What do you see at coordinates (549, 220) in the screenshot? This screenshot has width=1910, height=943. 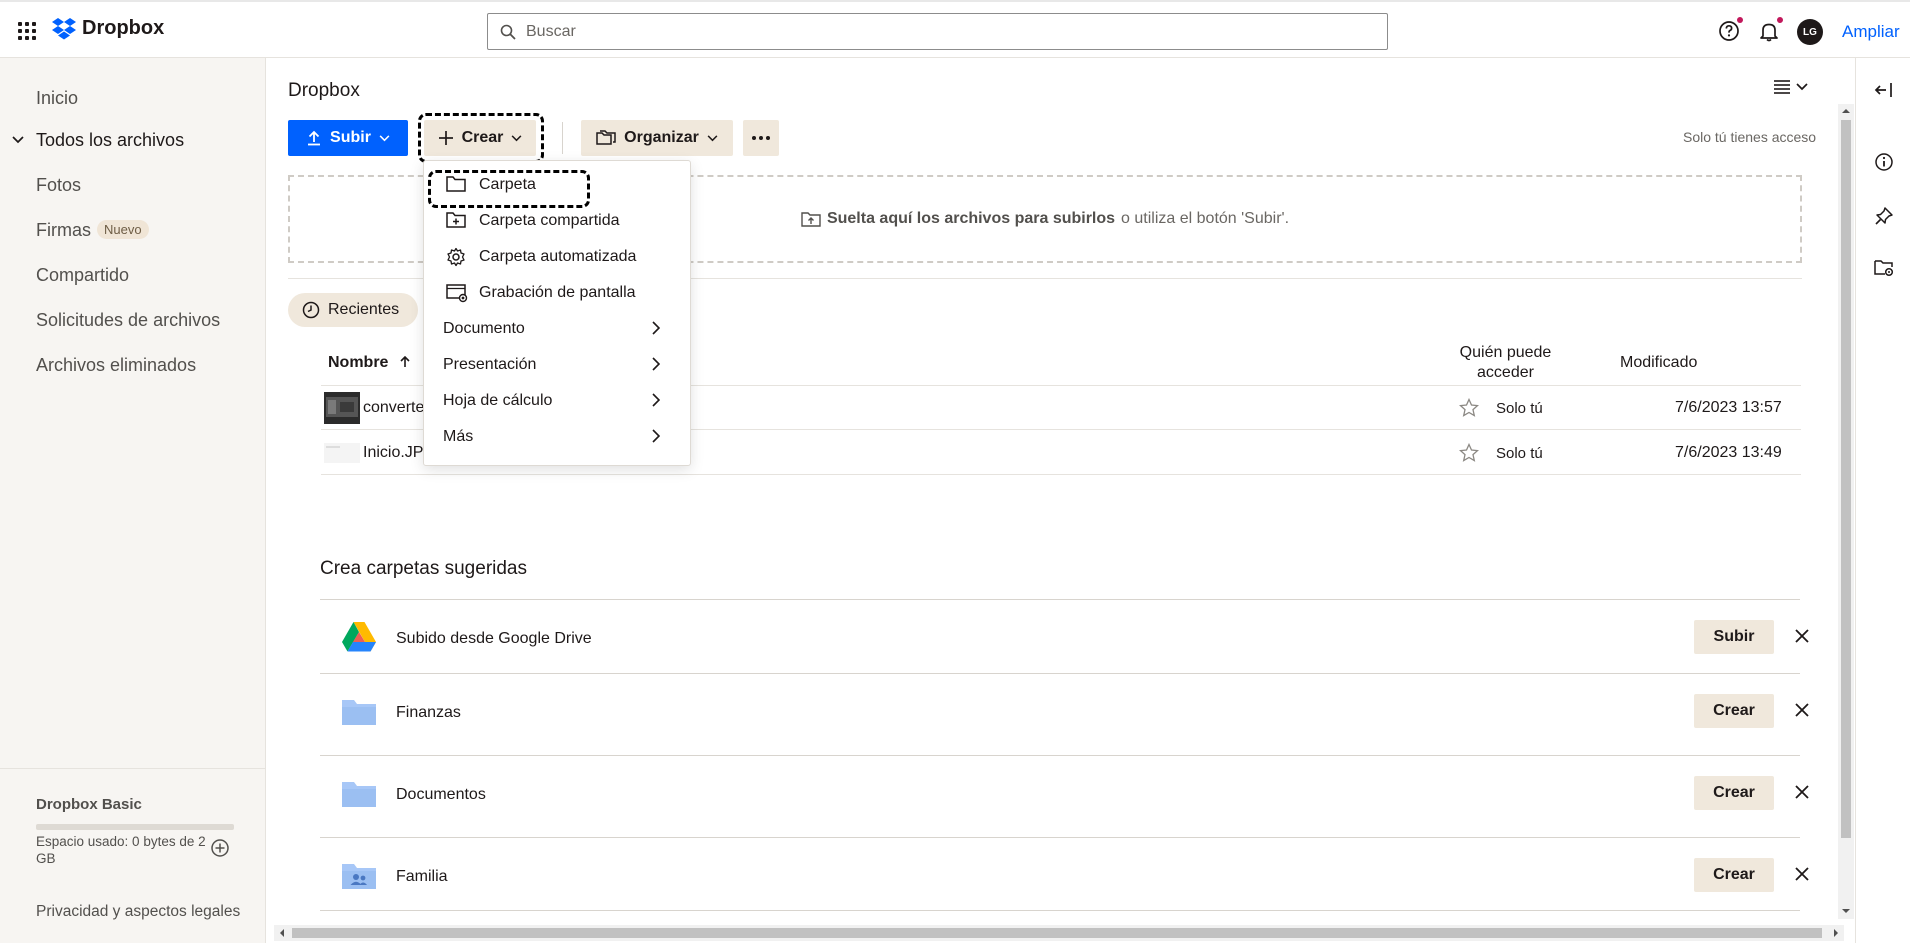 I see `menu-item-label: Carpeta compartida` at bounding box center [549, 220].